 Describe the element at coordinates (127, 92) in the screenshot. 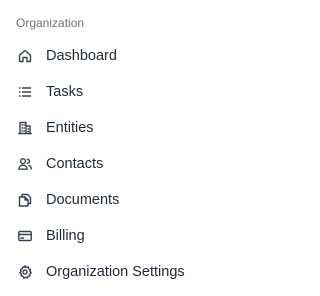

I see `sidebar-item-tasks: Tasks` at that location.